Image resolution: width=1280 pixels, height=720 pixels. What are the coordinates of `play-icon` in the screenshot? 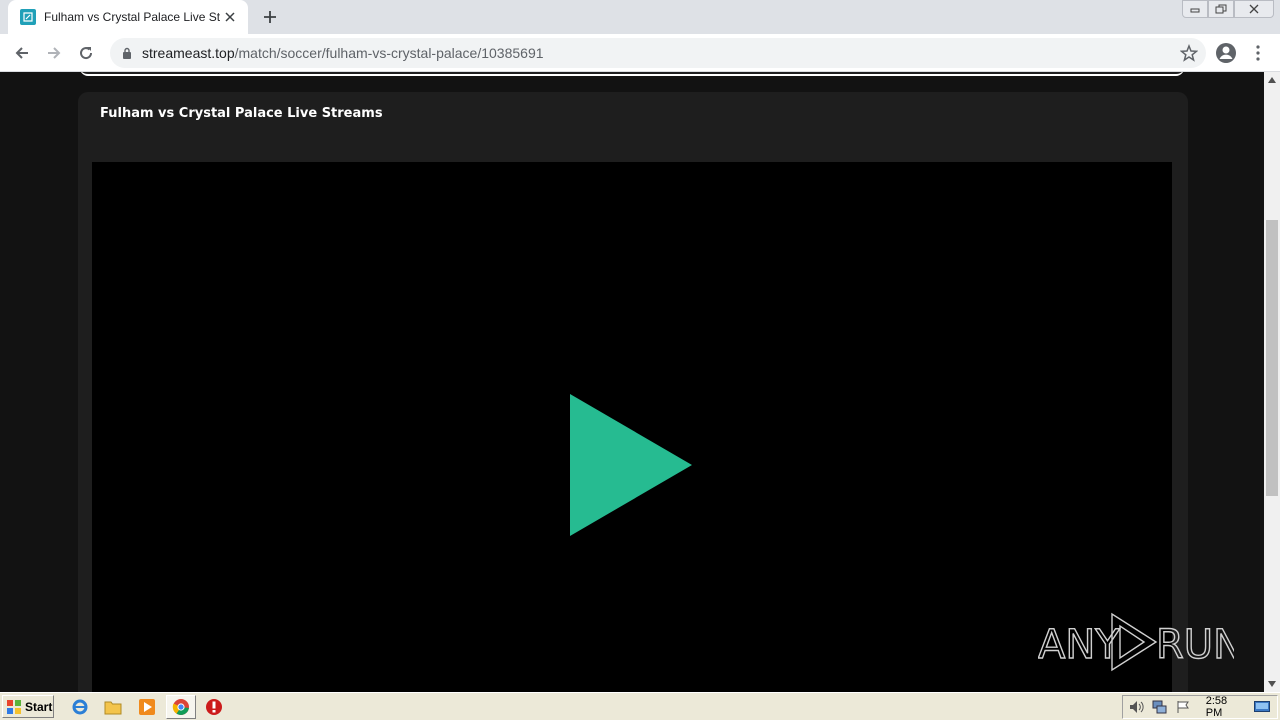 It's located at (631, 465).